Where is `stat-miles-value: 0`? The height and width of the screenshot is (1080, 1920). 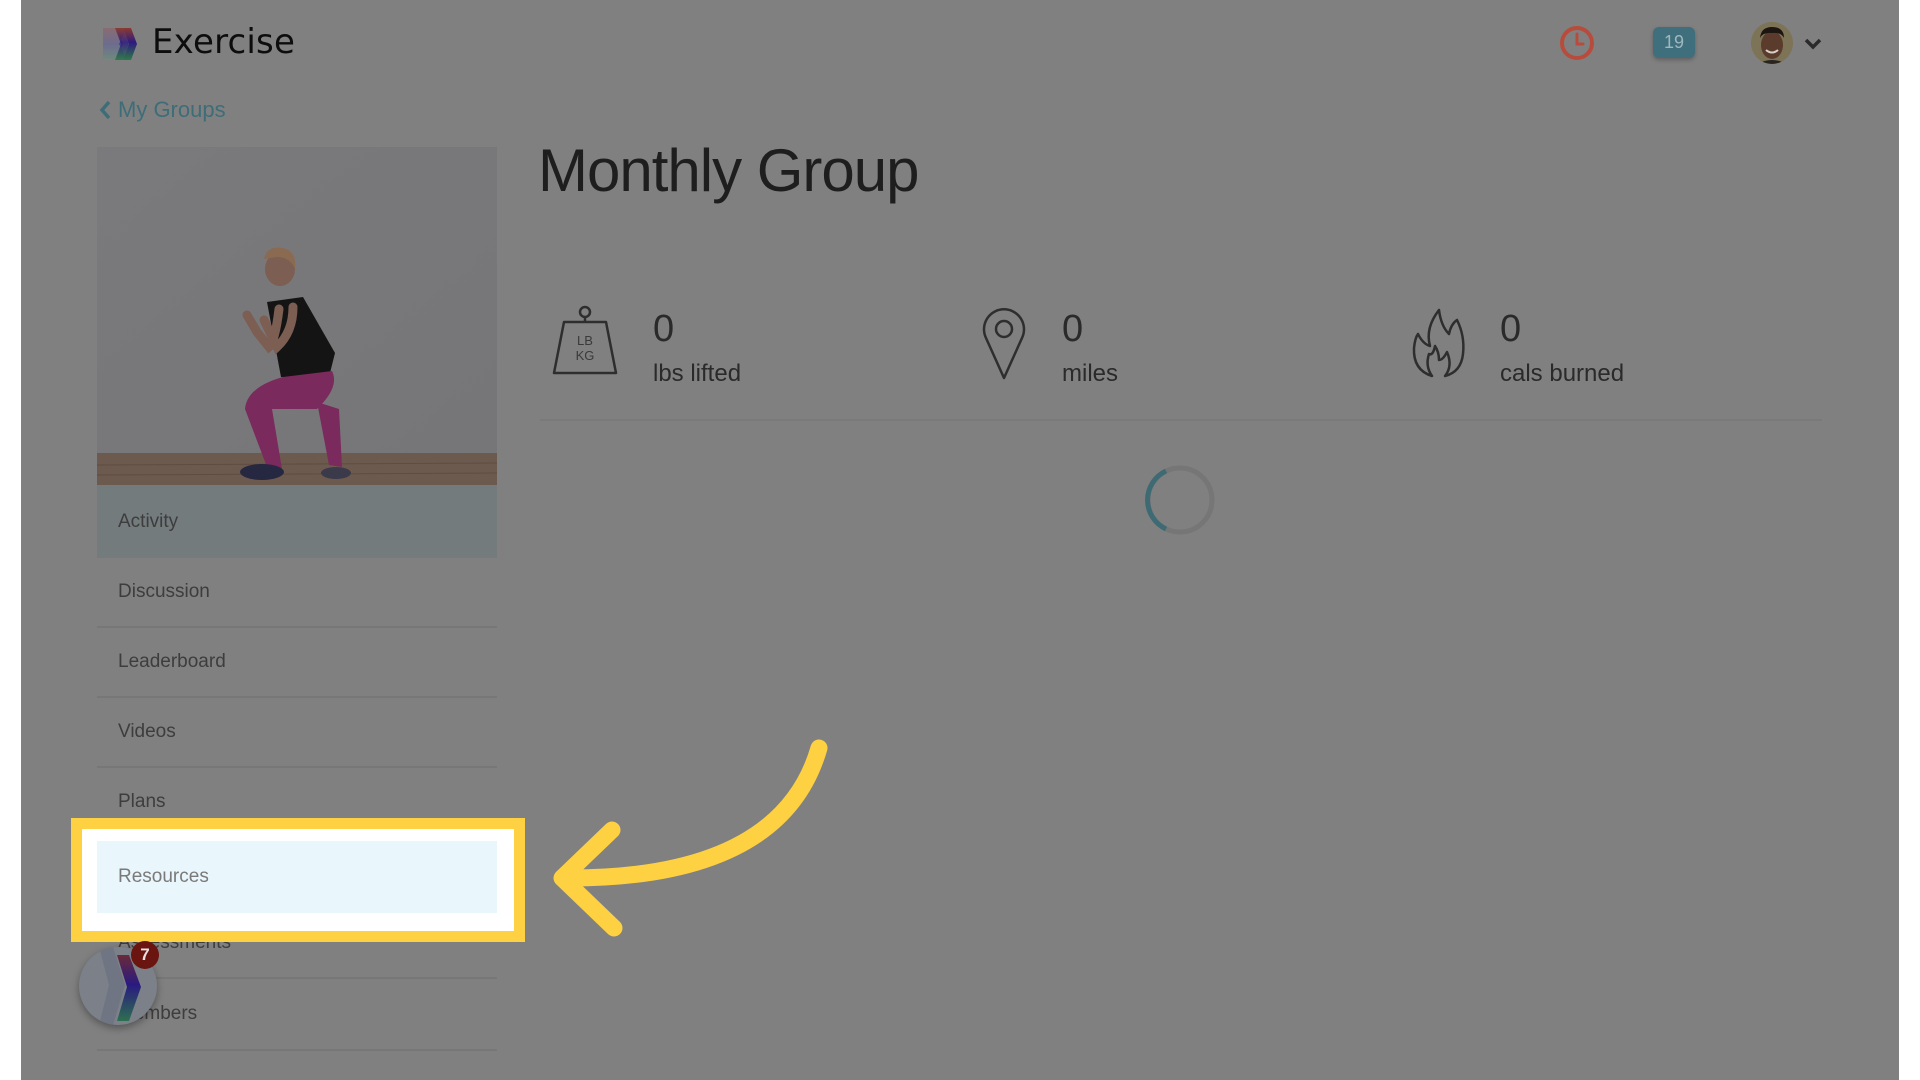 stat-miles-value: 0 is located at coordinates (1073, 329).